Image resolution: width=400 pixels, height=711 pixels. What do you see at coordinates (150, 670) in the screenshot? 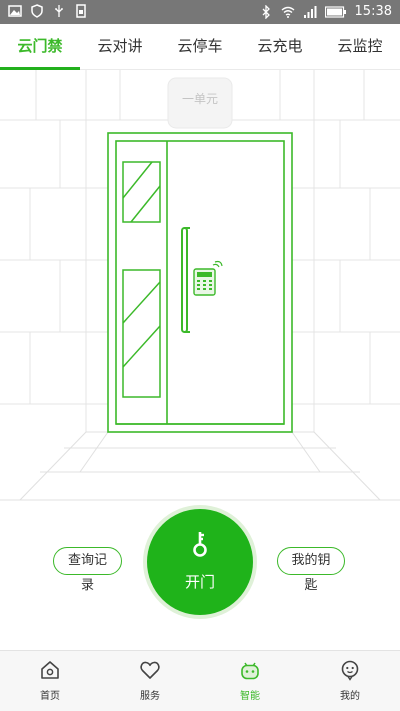
I see `heart-icon` at bounding box center [150, 670].